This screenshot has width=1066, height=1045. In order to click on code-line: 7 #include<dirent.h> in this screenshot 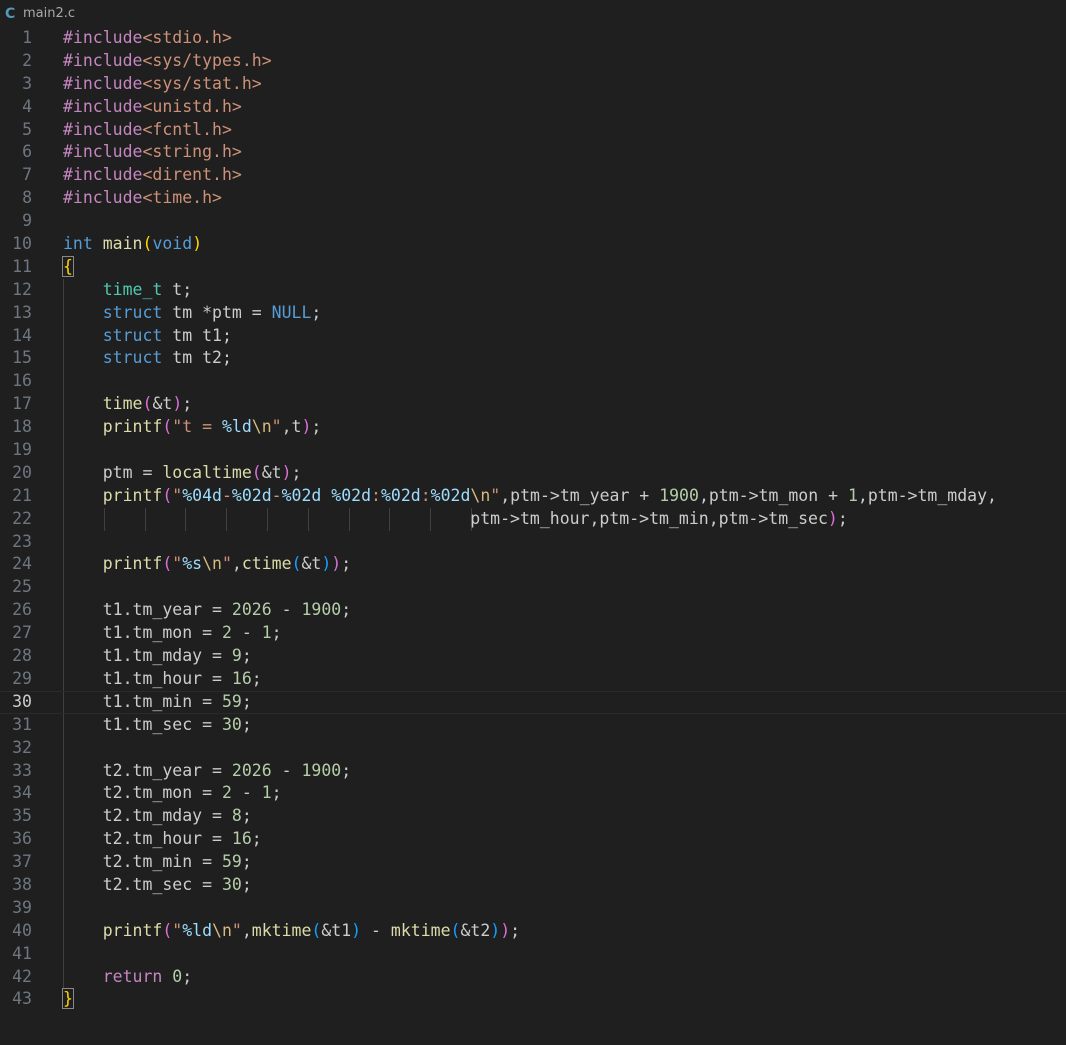, I will do `click(533, 175)`.